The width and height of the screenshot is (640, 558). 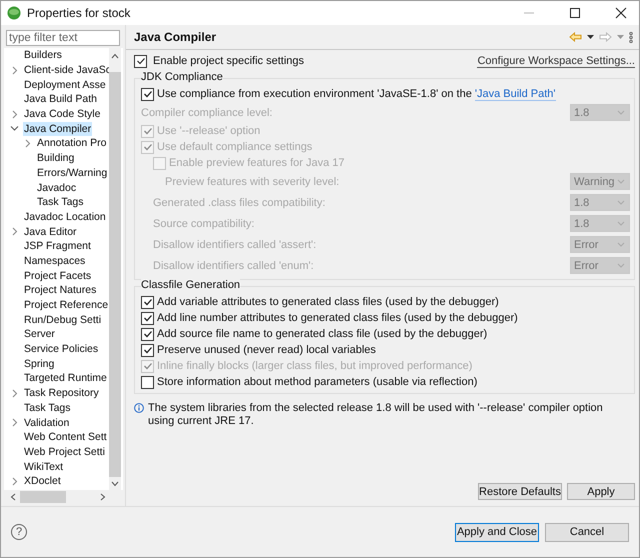 I want to click on tree-item: Java Code Style, so click(x=62, y=114).